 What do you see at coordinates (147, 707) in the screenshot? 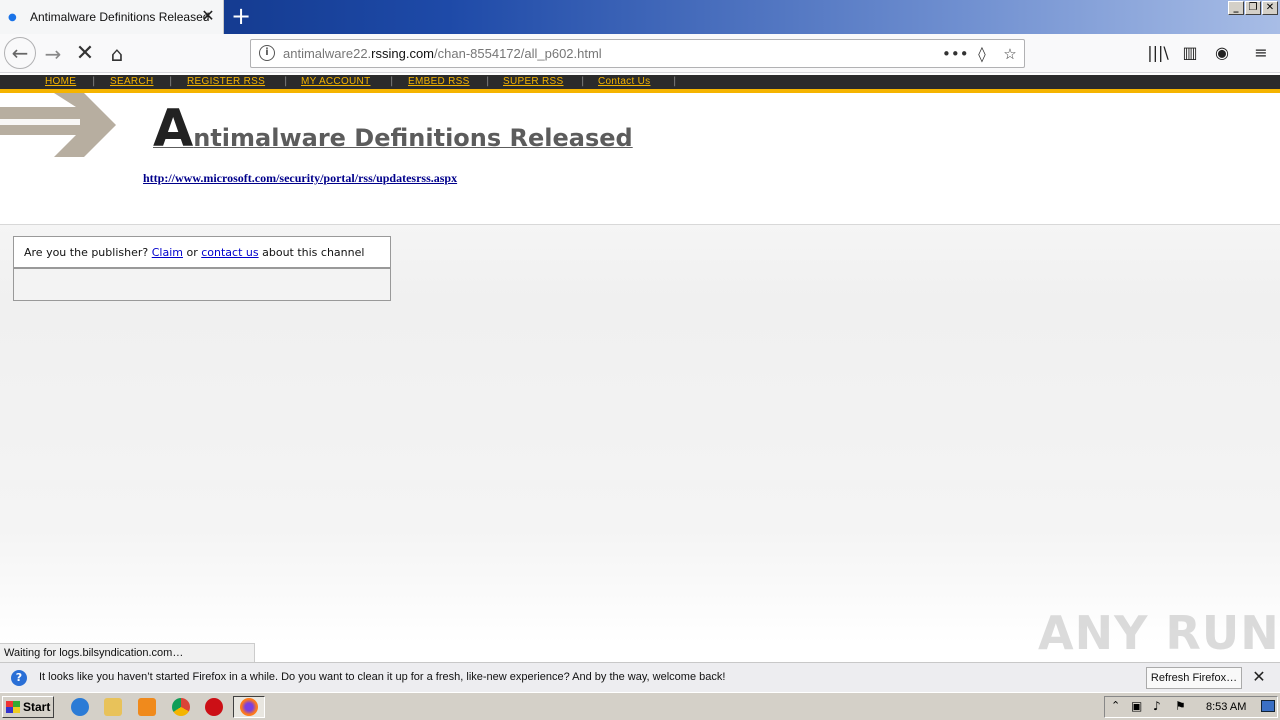
I see `media-player-icon` at bounding box center [147, 707].